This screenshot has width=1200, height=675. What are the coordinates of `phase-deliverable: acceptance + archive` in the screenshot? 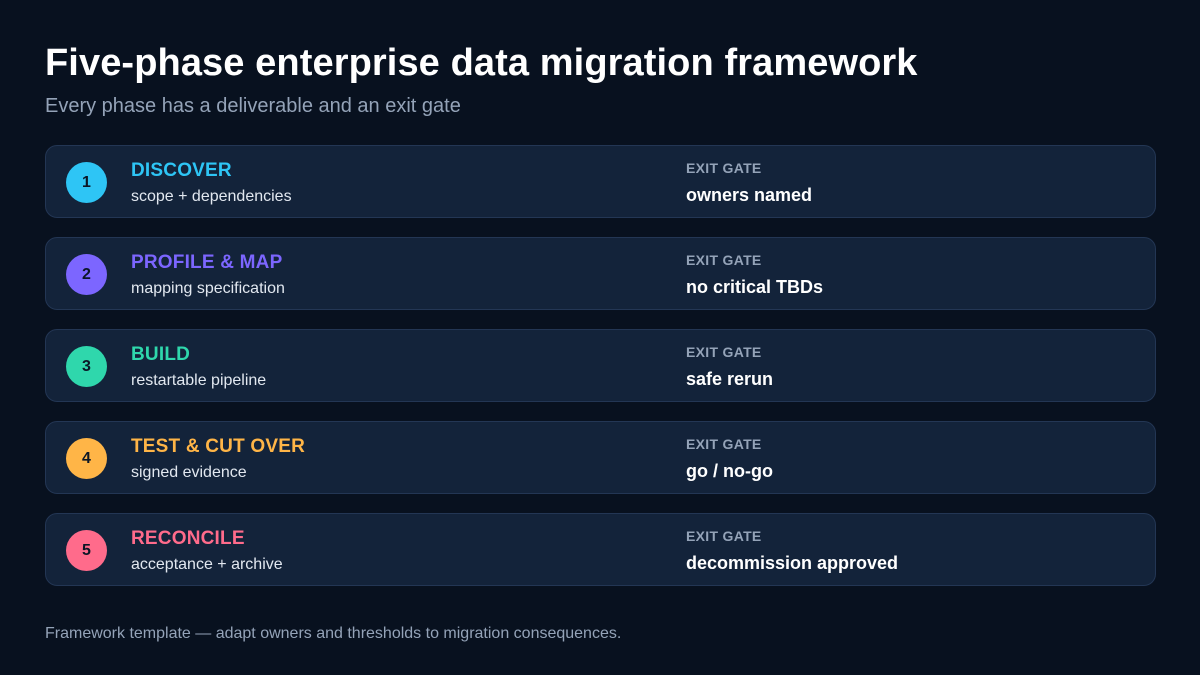 It's located at (207, 564).